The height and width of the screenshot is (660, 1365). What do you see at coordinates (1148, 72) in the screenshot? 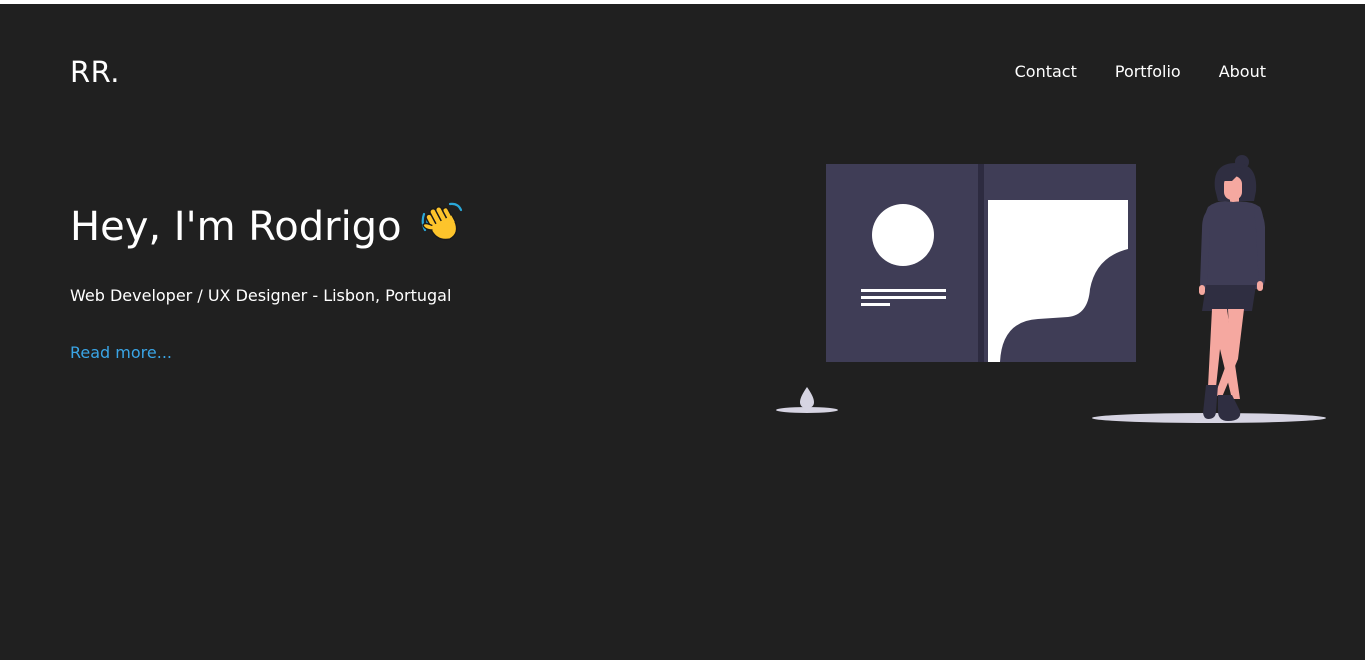
I see `nav-link-portfolio: Portfolio` at bounding box center [1148, 72].